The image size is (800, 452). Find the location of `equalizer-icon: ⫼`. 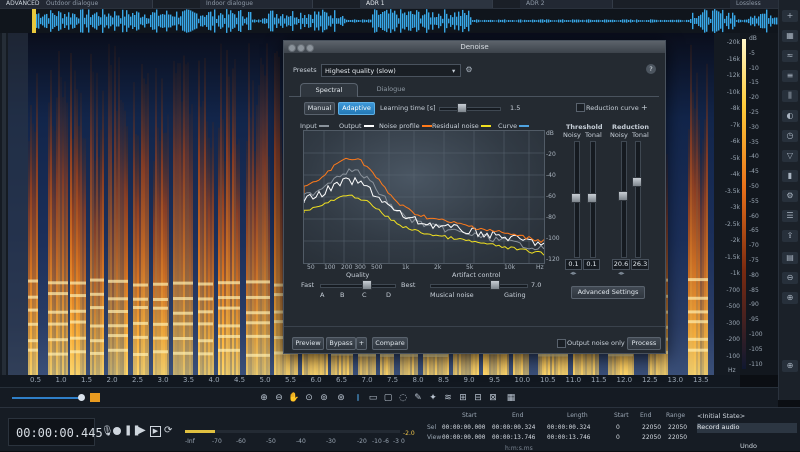

equalizer-icon: ⫼ is located at coordinates (790, 96).